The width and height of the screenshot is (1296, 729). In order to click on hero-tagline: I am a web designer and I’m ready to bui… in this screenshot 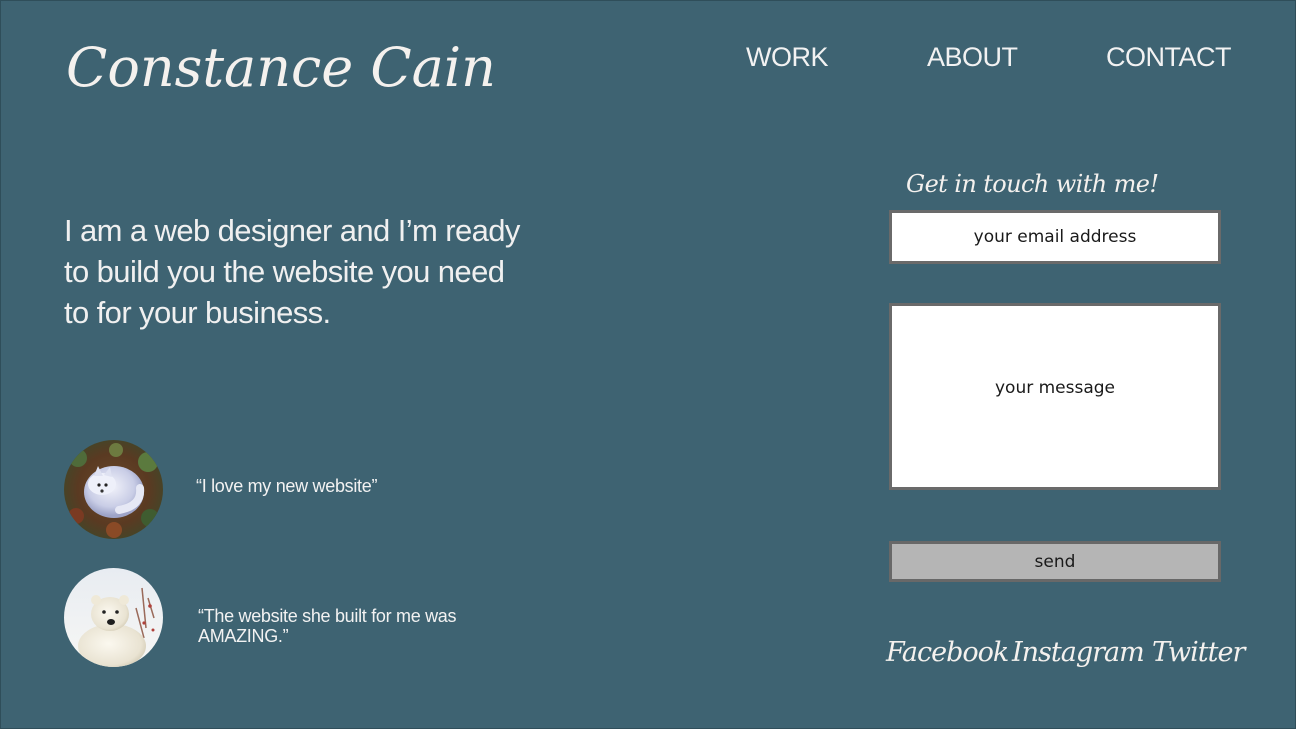, I will do `click(292, 271)`.